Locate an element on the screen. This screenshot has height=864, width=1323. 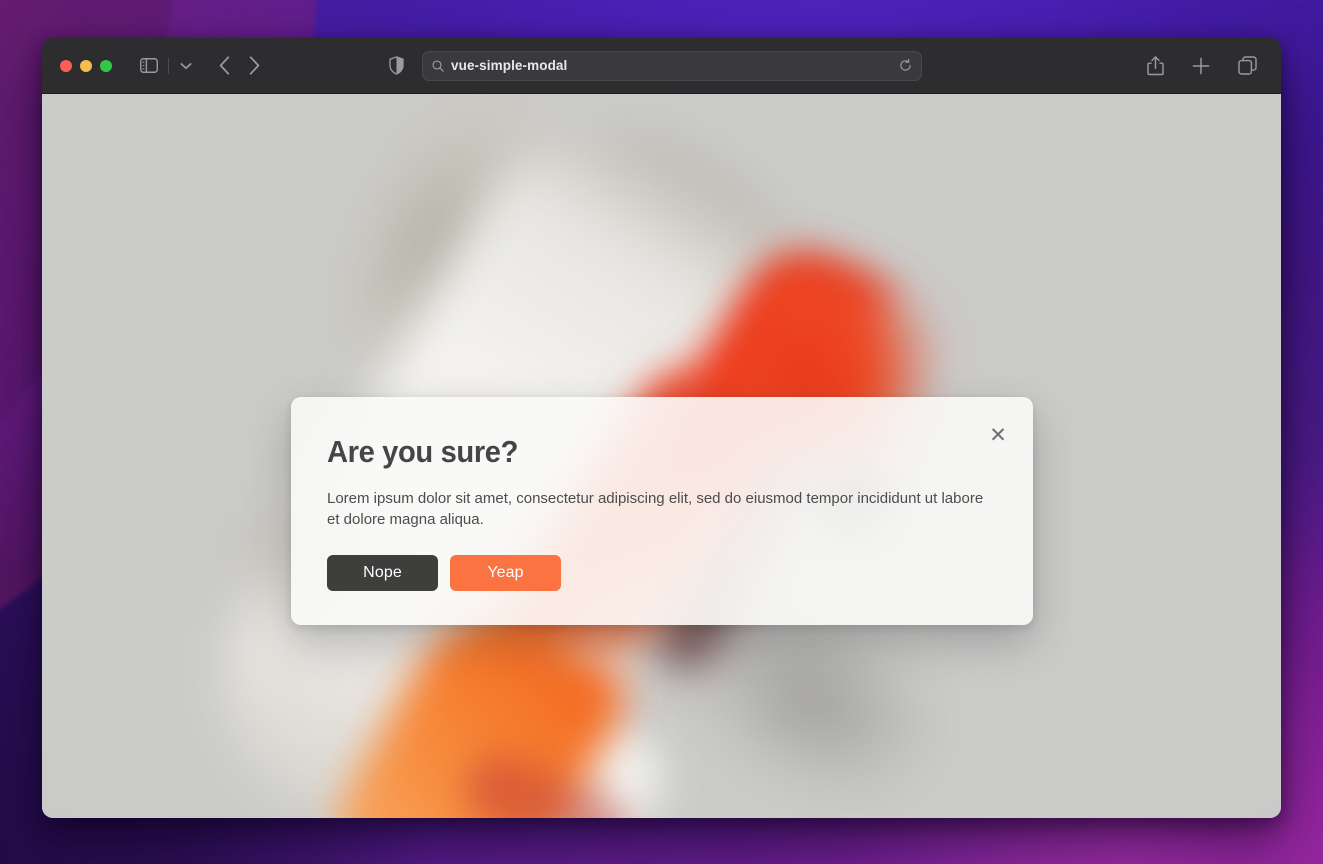
shield-icon is located at coordinates (396, 66).